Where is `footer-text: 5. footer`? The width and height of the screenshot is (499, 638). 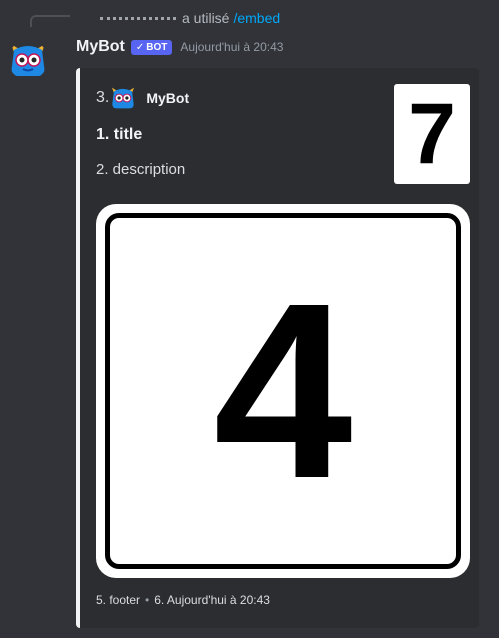
footer-text: 5. footer is located at coordinates (118, 600).